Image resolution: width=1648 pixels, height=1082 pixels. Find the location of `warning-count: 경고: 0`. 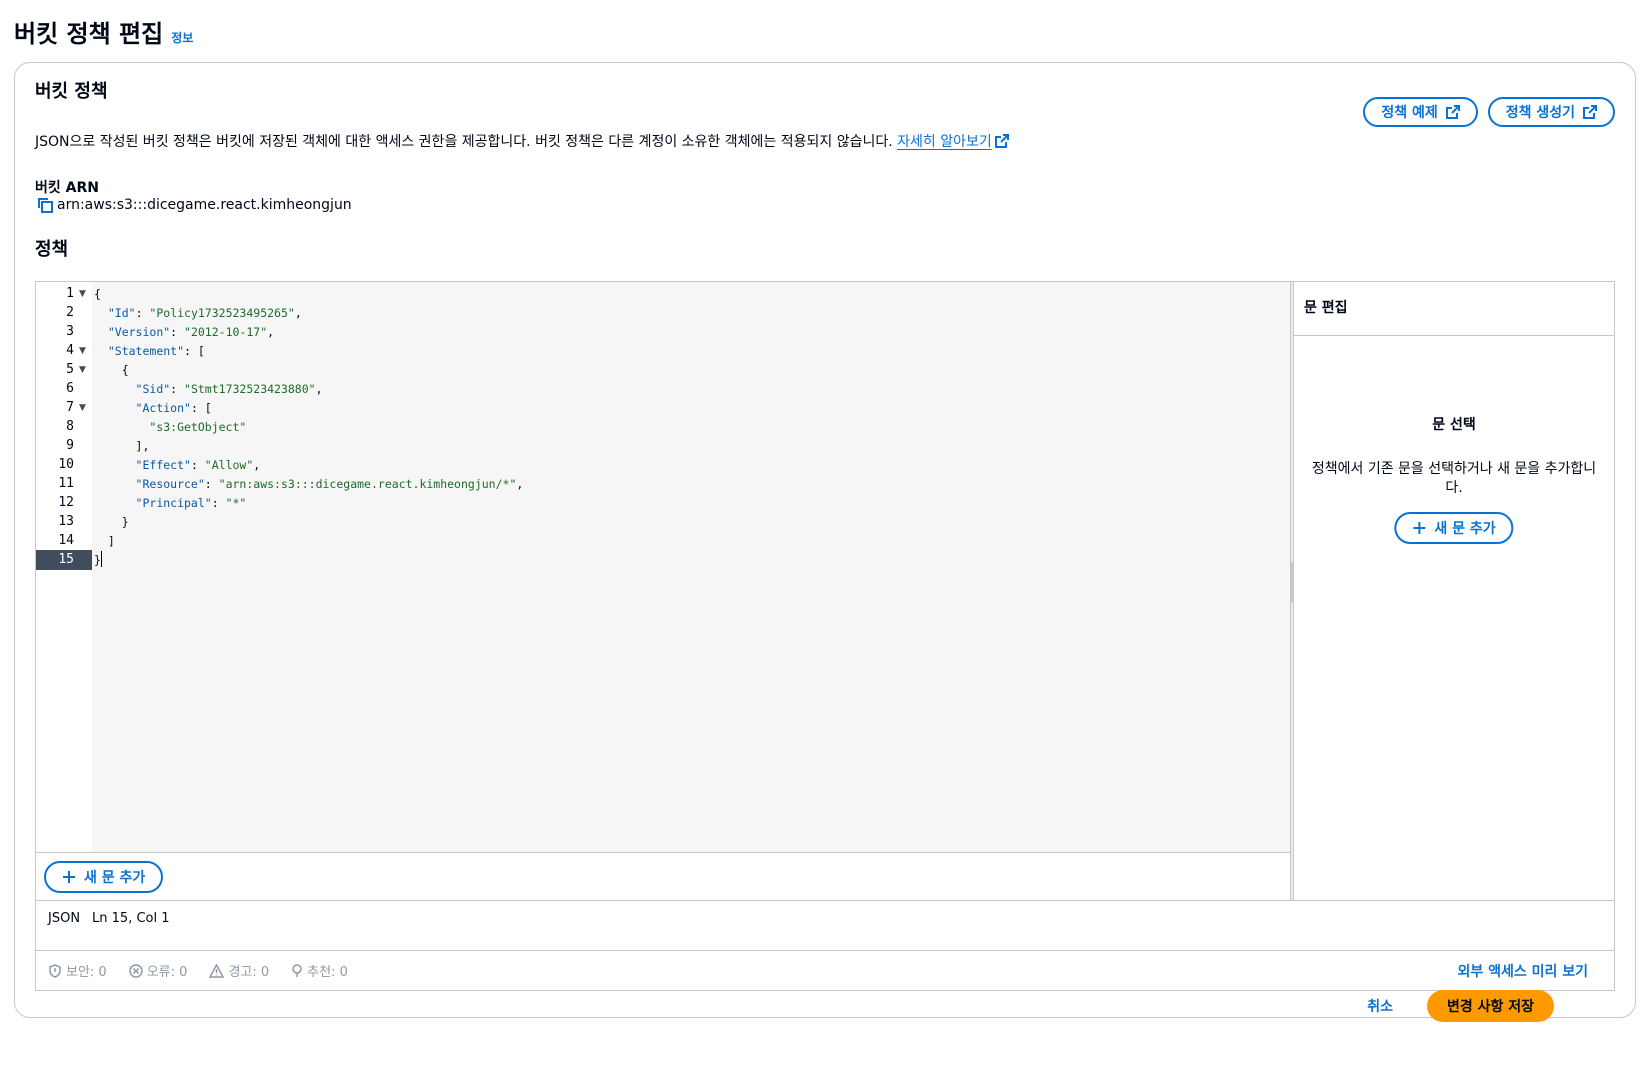

warning-count: 경고: 0 is located at coordinates (239, 970).